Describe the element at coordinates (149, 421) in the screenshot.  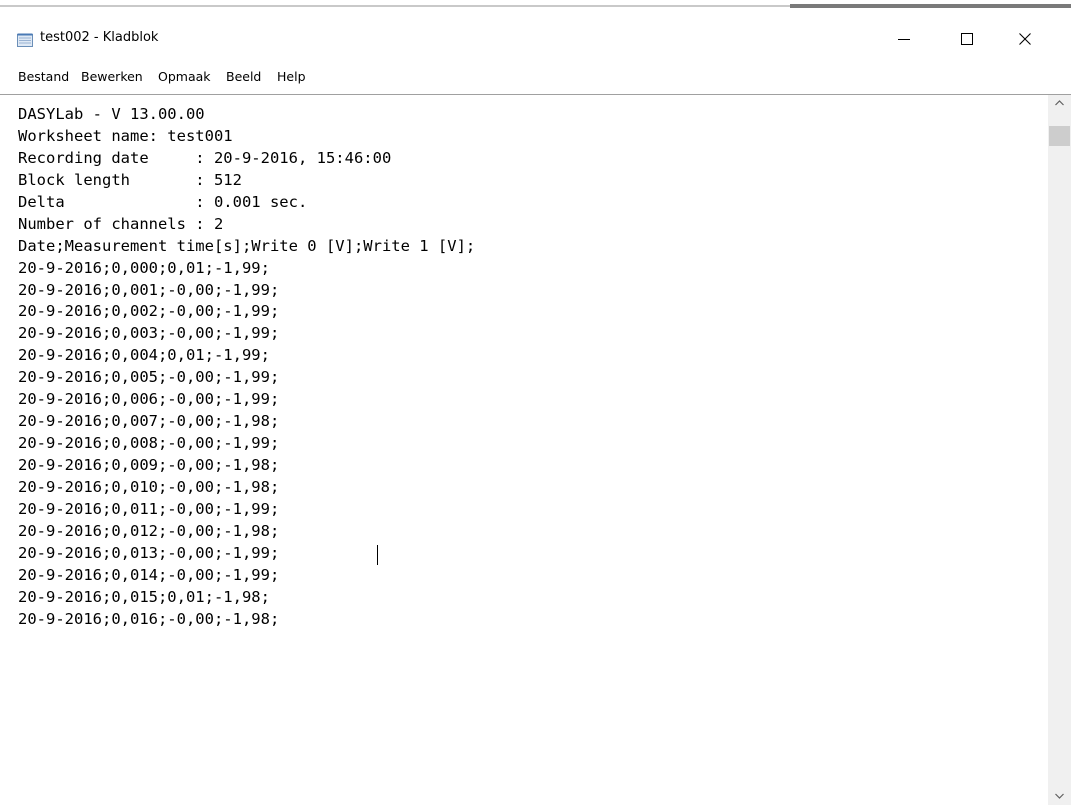
I see `text-line: 20-9-2016;0,007;-0,00;-1,98;` at that location.